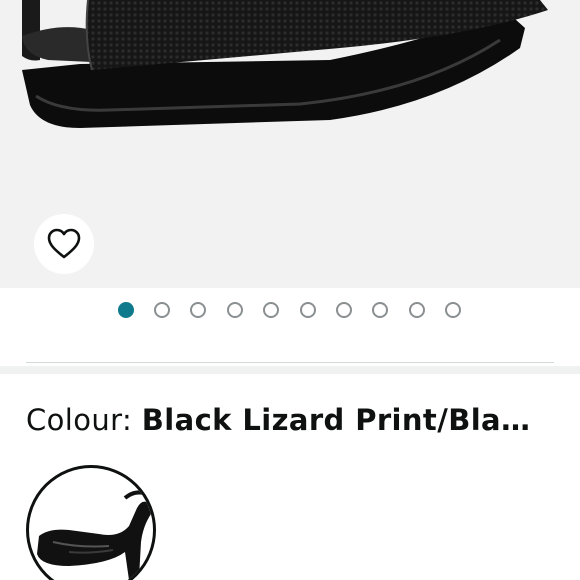  I want to click on section-separator, so click(290, 370).